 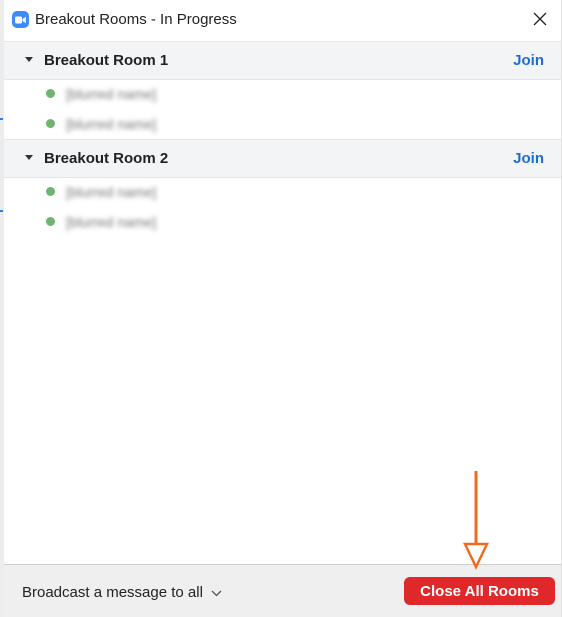 I want to click on join-room-1-link: Join, so click(x=528, y=60).